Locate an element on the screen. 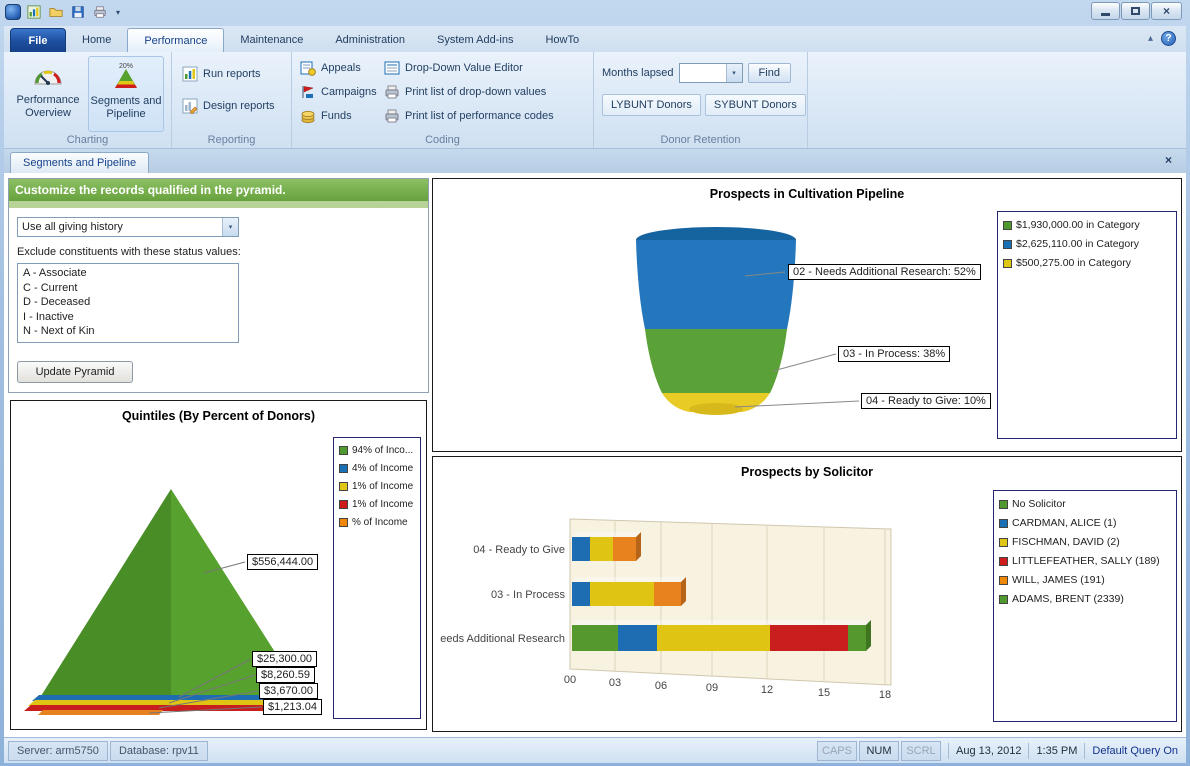  design-reports-icon is located at coordinates (190, 106).